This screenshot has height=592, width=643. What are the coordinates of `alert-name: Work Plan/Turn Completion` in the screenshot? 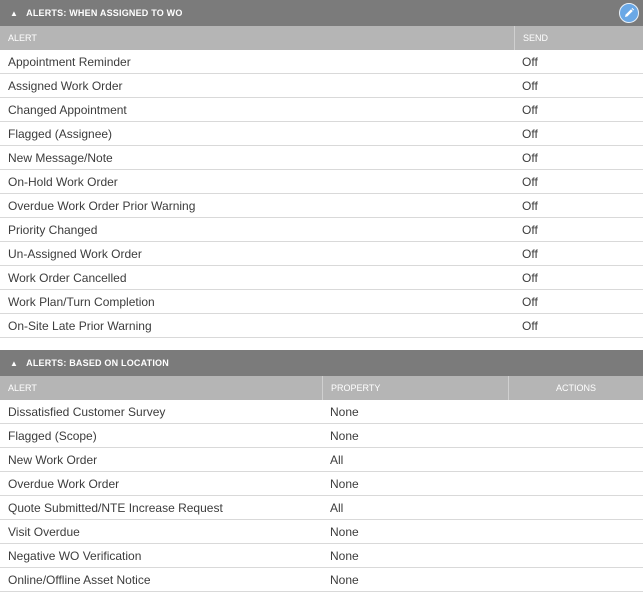 It's located at (81, 301).